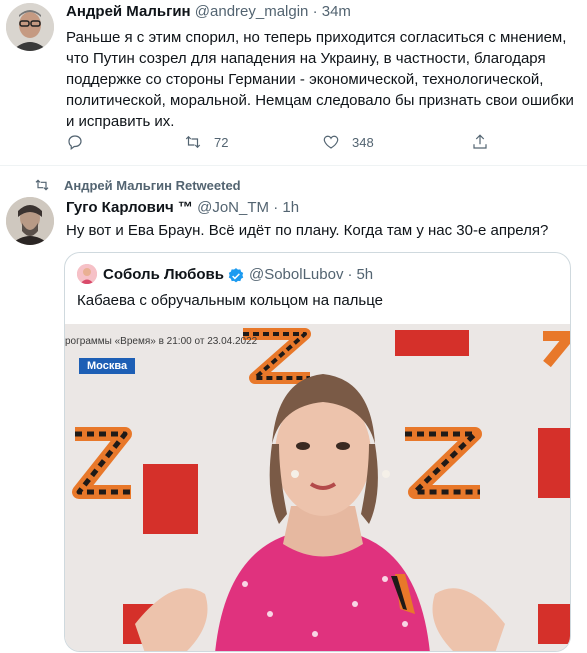  I want to click on tv-caption: рограммы «Время» в 21:00 от 23.04.2022, so click(161, 341).